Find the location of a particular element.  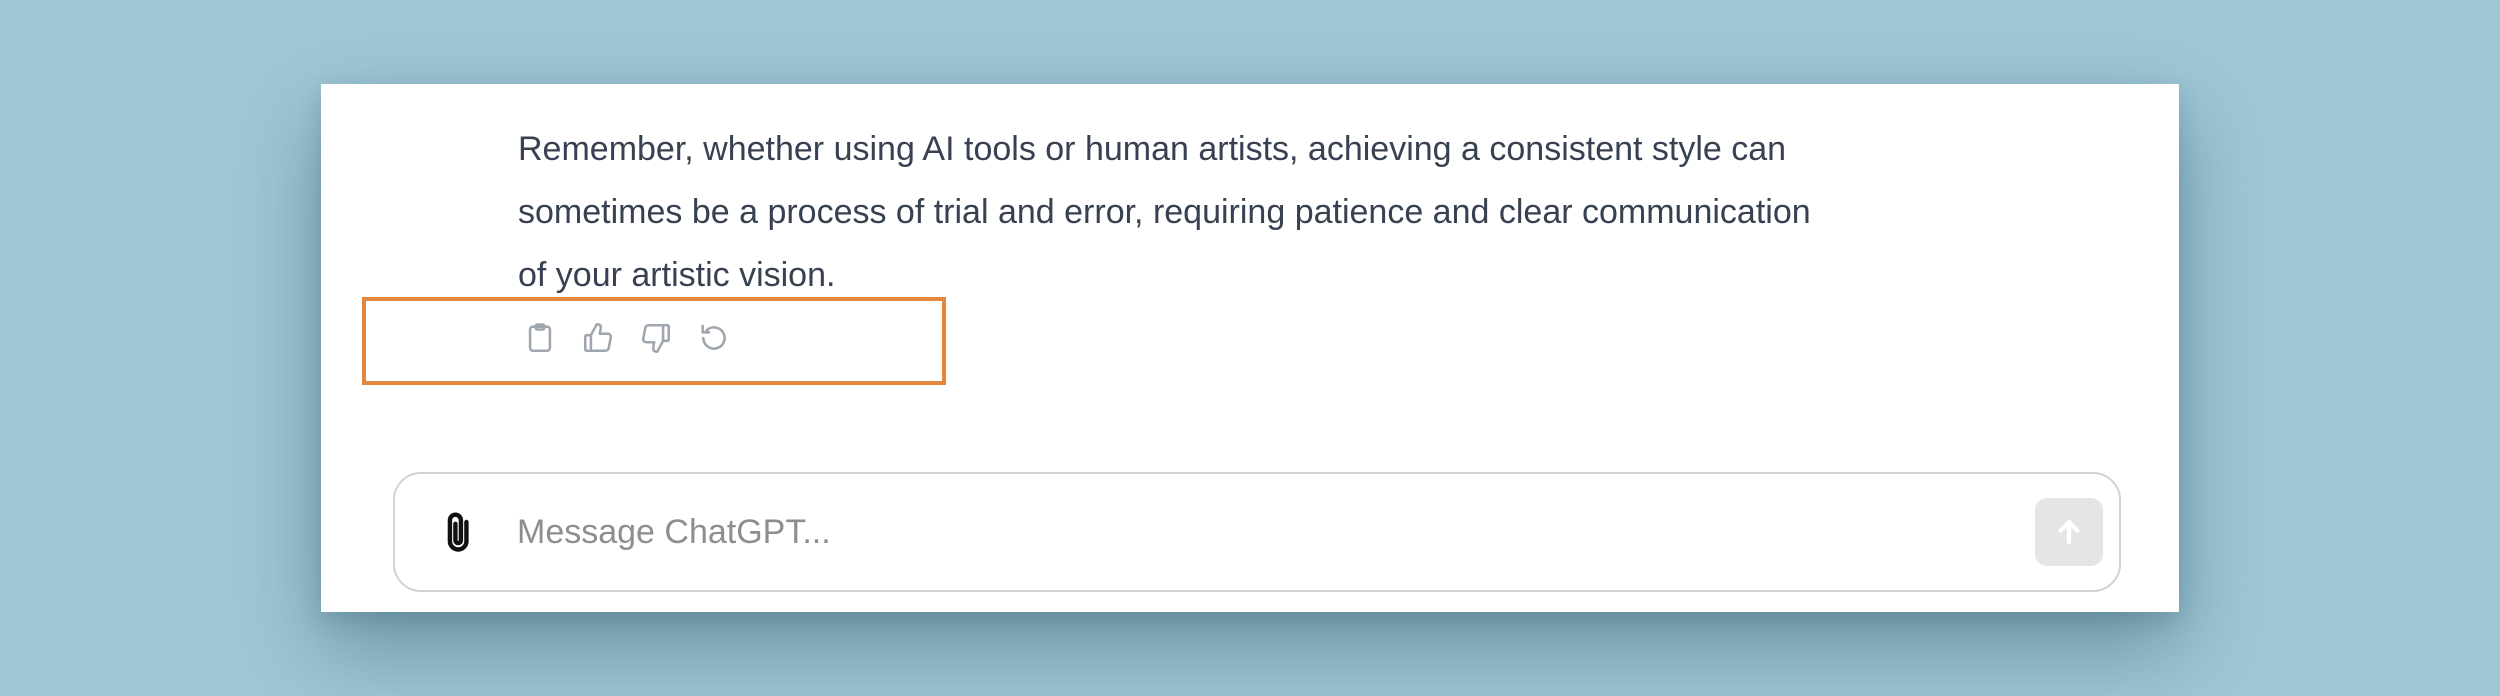

copy-button is located at coordinates (540, 338).